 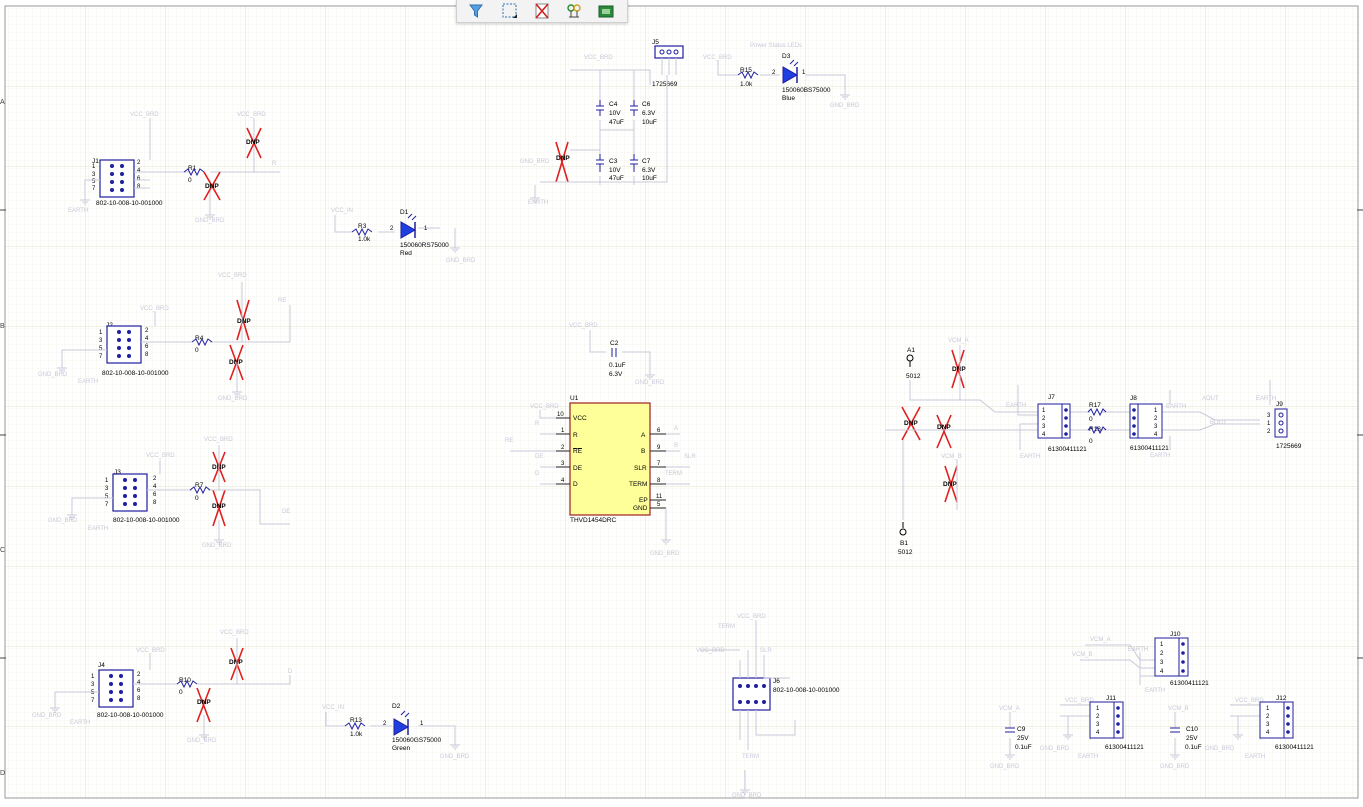 I want to click on board-button, so click(x=606, y=11).